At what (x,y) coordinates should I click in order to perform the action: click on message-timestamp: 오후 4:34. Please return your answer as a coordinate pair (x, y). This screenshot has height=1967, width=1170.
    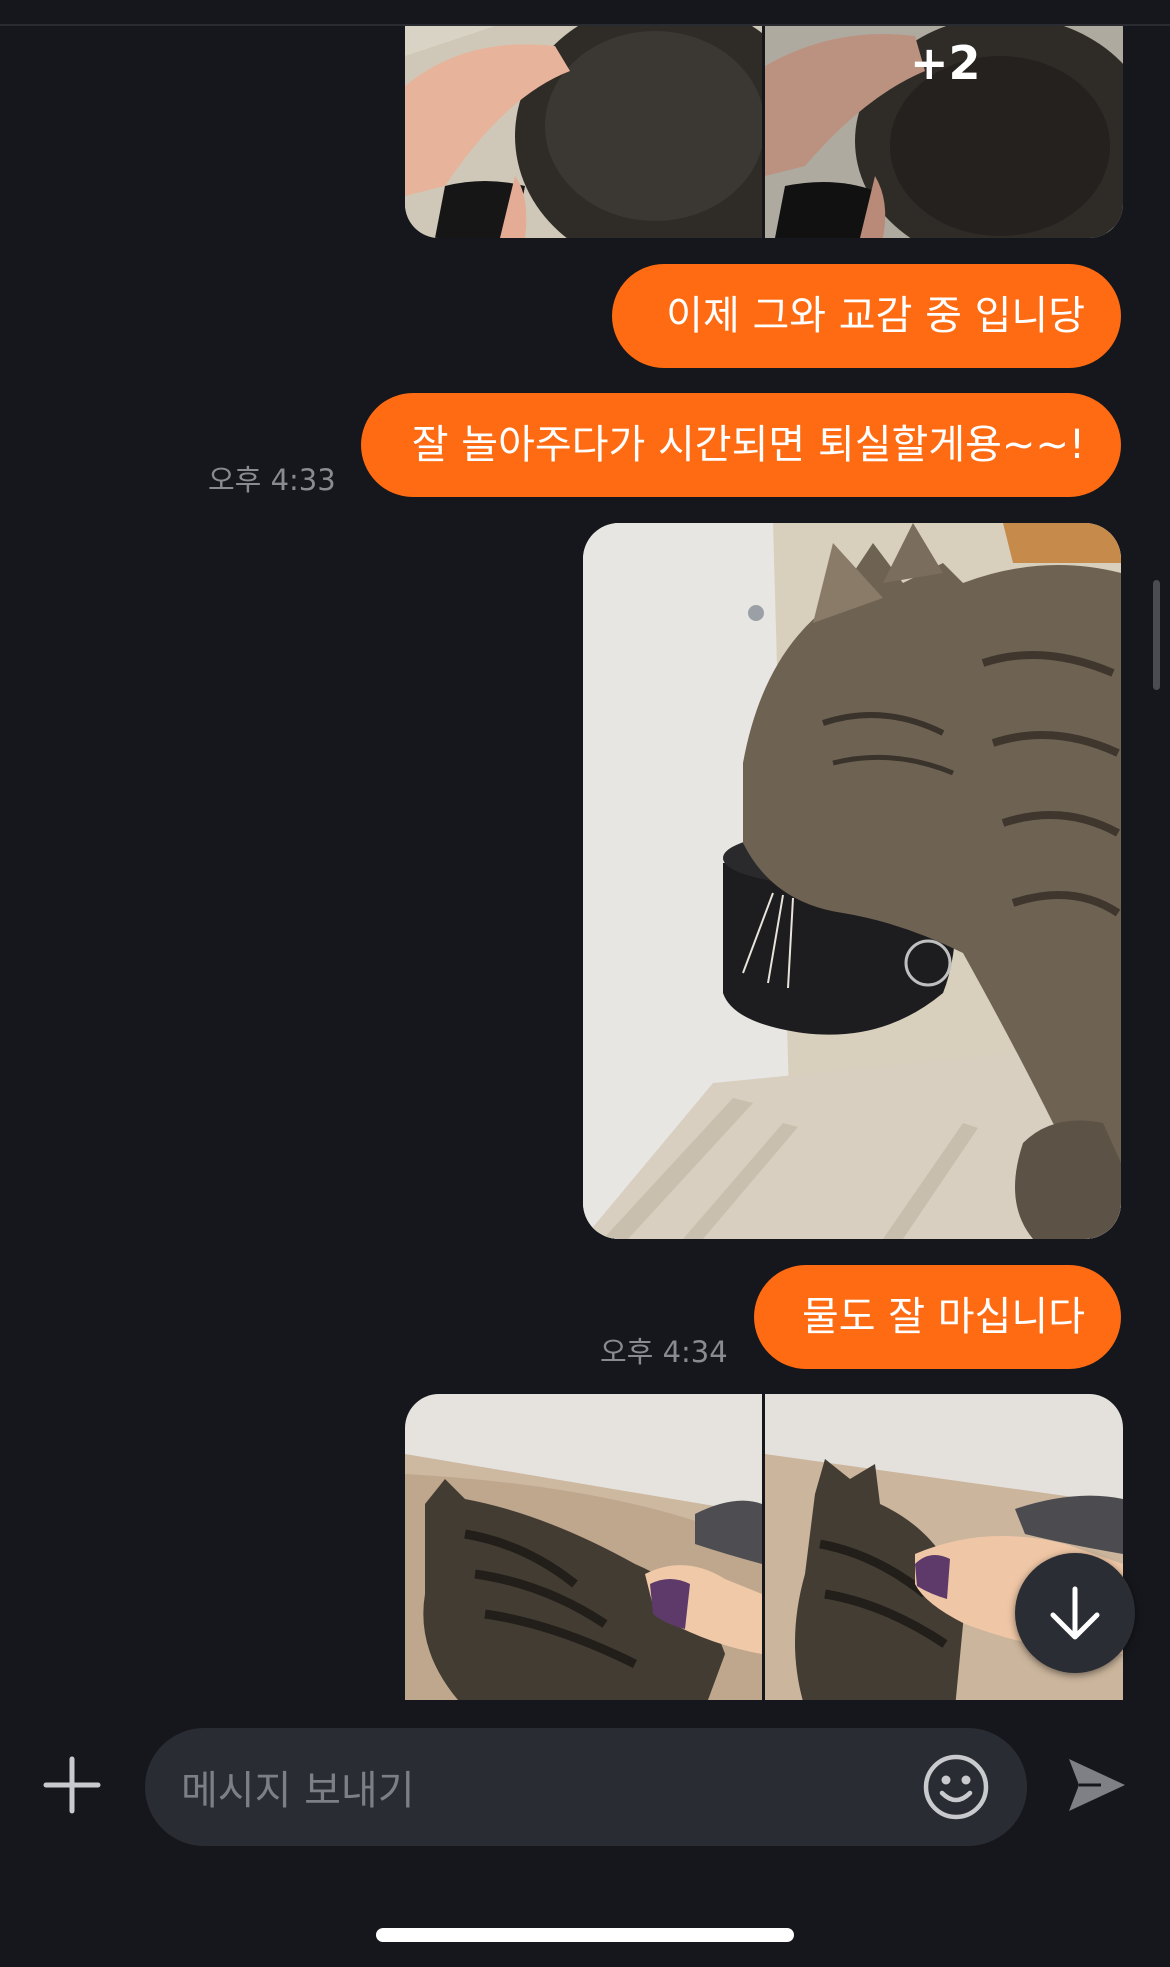
    Looking at the image, I should click on (664, 1352).